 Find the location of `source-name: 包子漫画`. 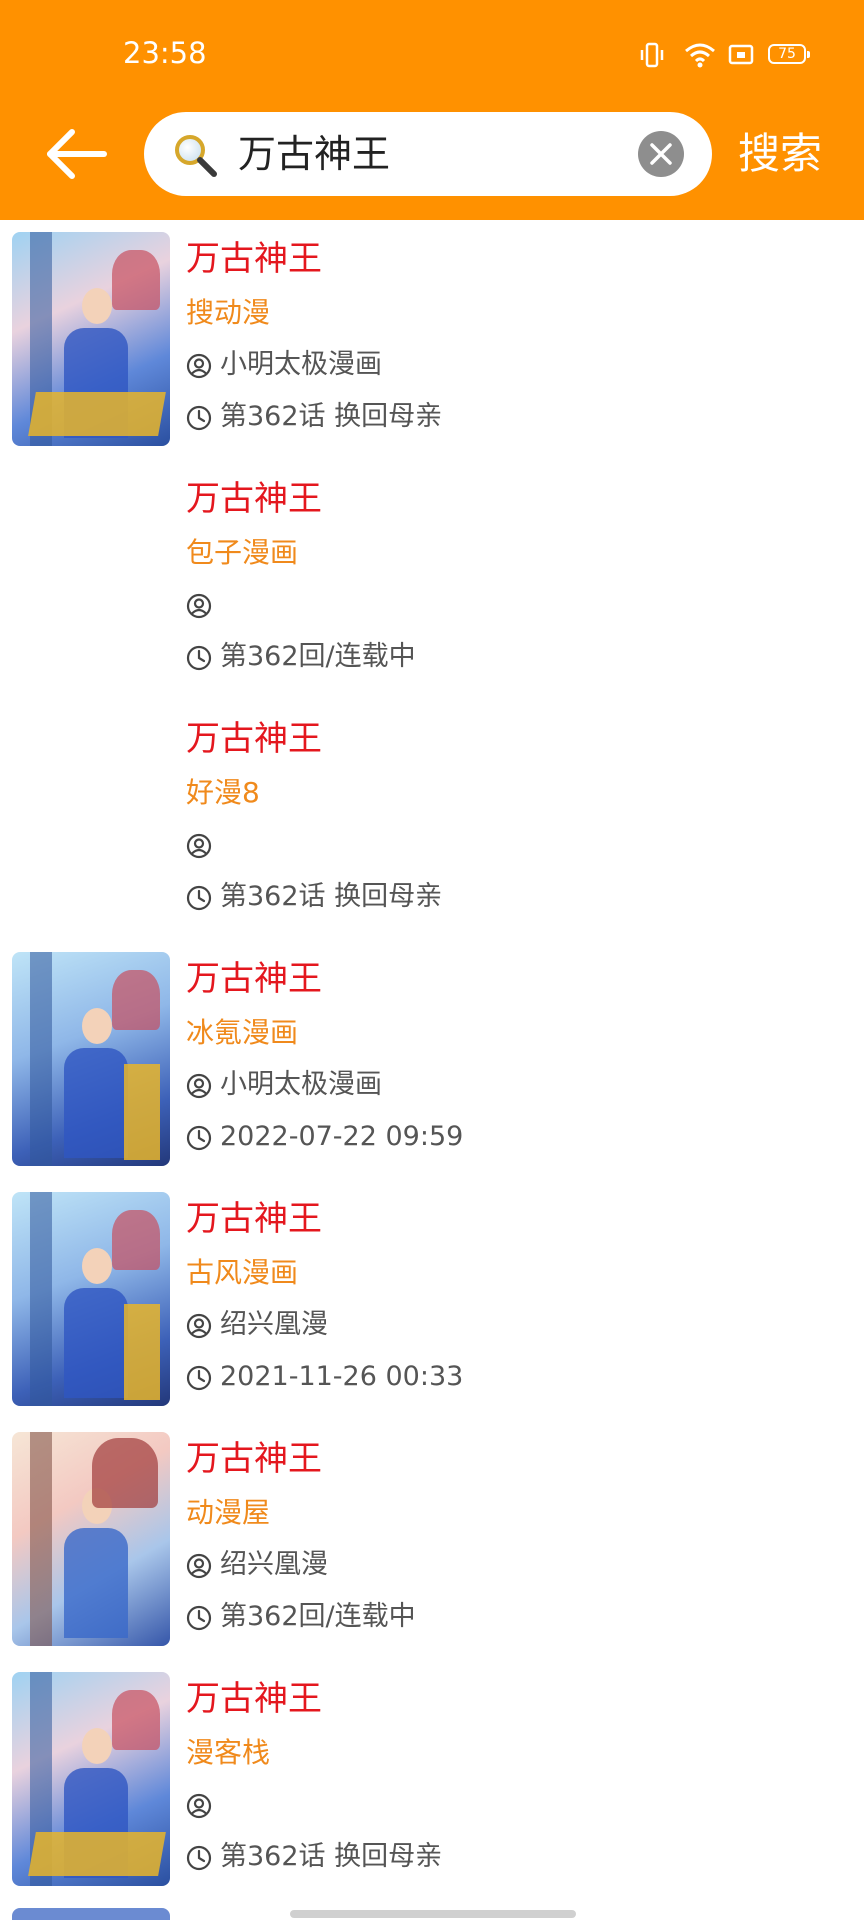

source-name: 包子漫画 is located at coordinates (242, 552).